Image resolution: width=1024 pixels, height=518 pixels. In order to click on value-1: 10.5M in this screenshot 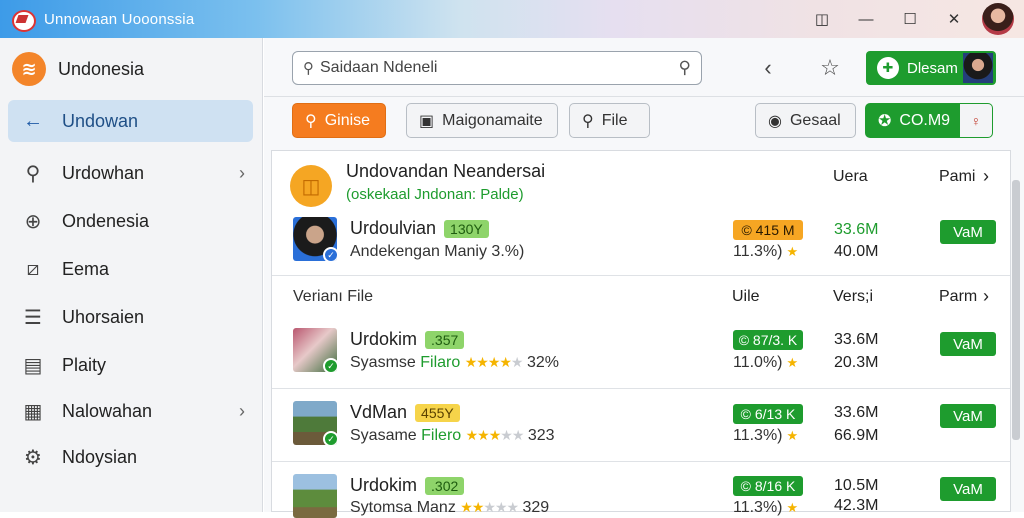, I will do `click(856, 485)`.